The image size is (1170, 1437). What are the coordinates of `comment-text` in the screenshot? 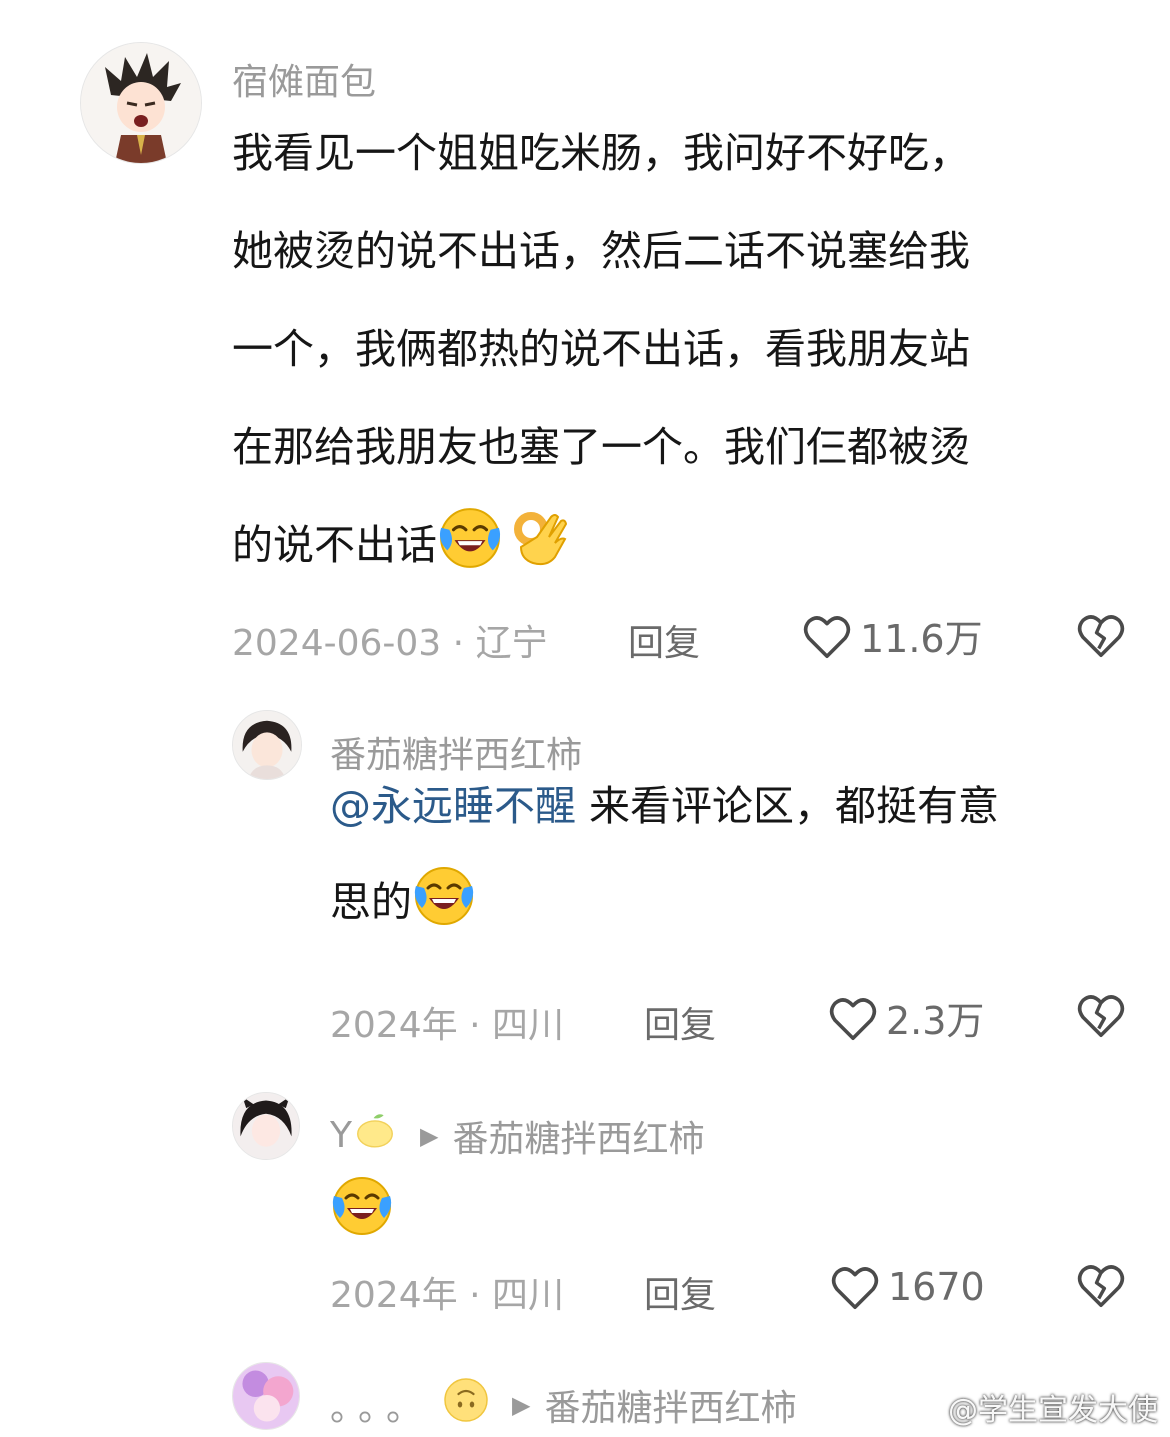 It's located at (362, 1206).